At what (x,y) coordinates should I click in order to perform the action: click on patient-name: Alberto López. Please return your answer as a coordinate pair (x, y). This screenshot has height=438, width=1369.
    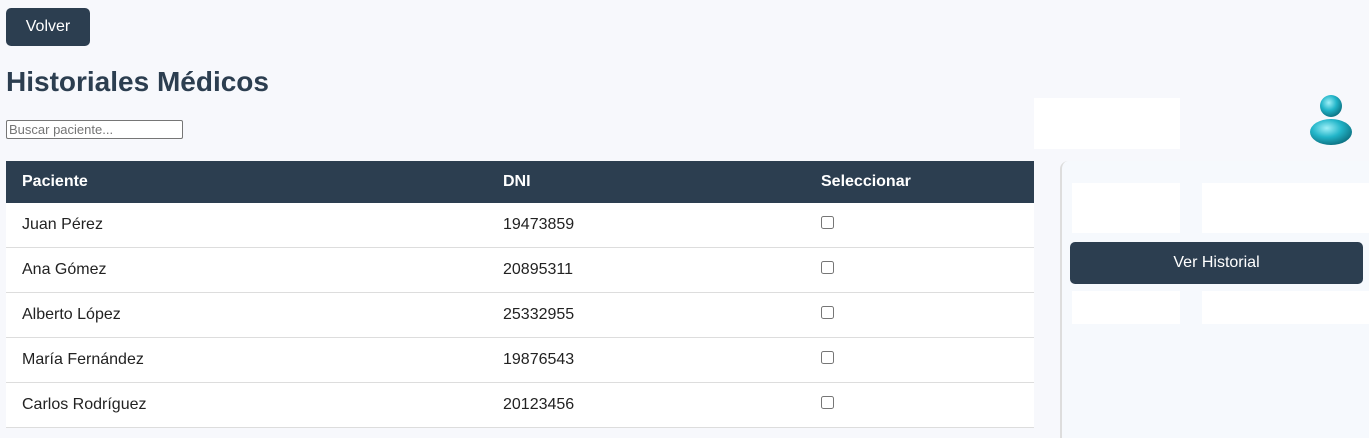
    Looking at the image, I should click on (246, 315).